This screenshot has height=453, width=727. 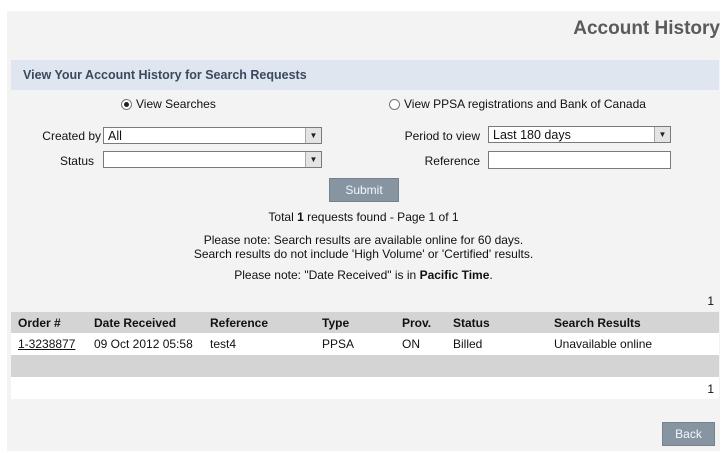 I want to click on reference-cell: test4, so click(x=223, y=344).